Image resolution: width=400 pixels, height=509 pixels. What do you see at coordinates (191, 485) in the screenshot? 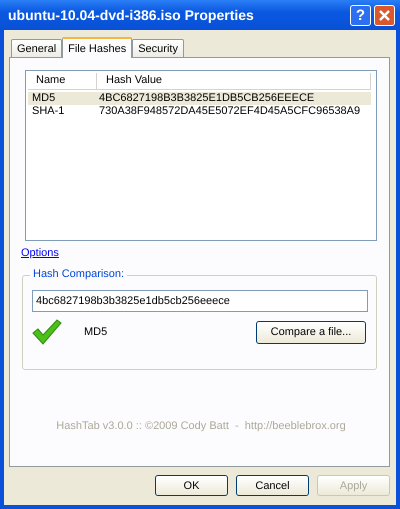
I see `dialog-button: OK` at bounding box center [191, 485].